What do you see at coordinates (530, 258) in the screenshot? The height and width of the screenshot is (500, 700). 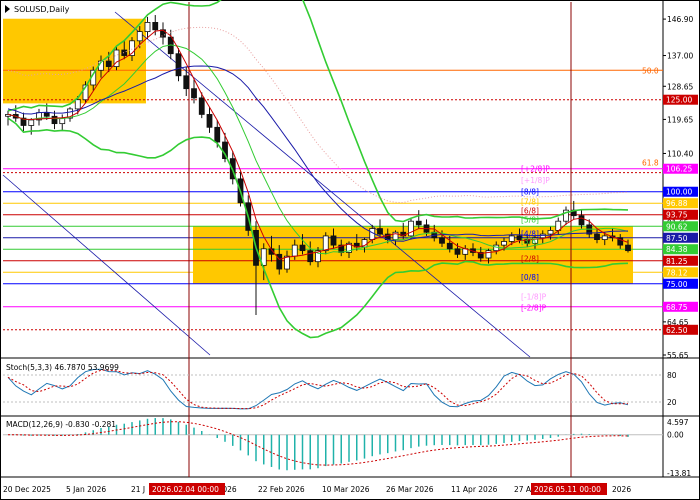 I see `murray-label: [2/8]` at bounding box center [530, 258].